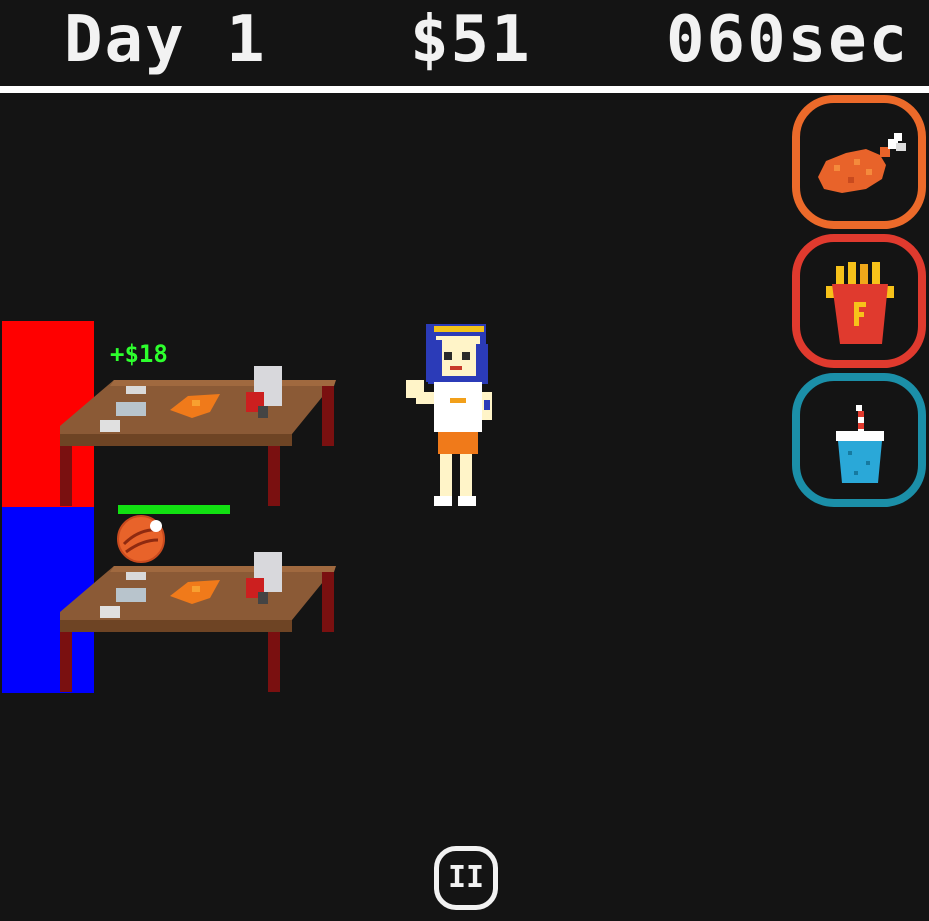 This screenshot has height=921, width=929. I want to click on chicken-button, so click(859, 162).